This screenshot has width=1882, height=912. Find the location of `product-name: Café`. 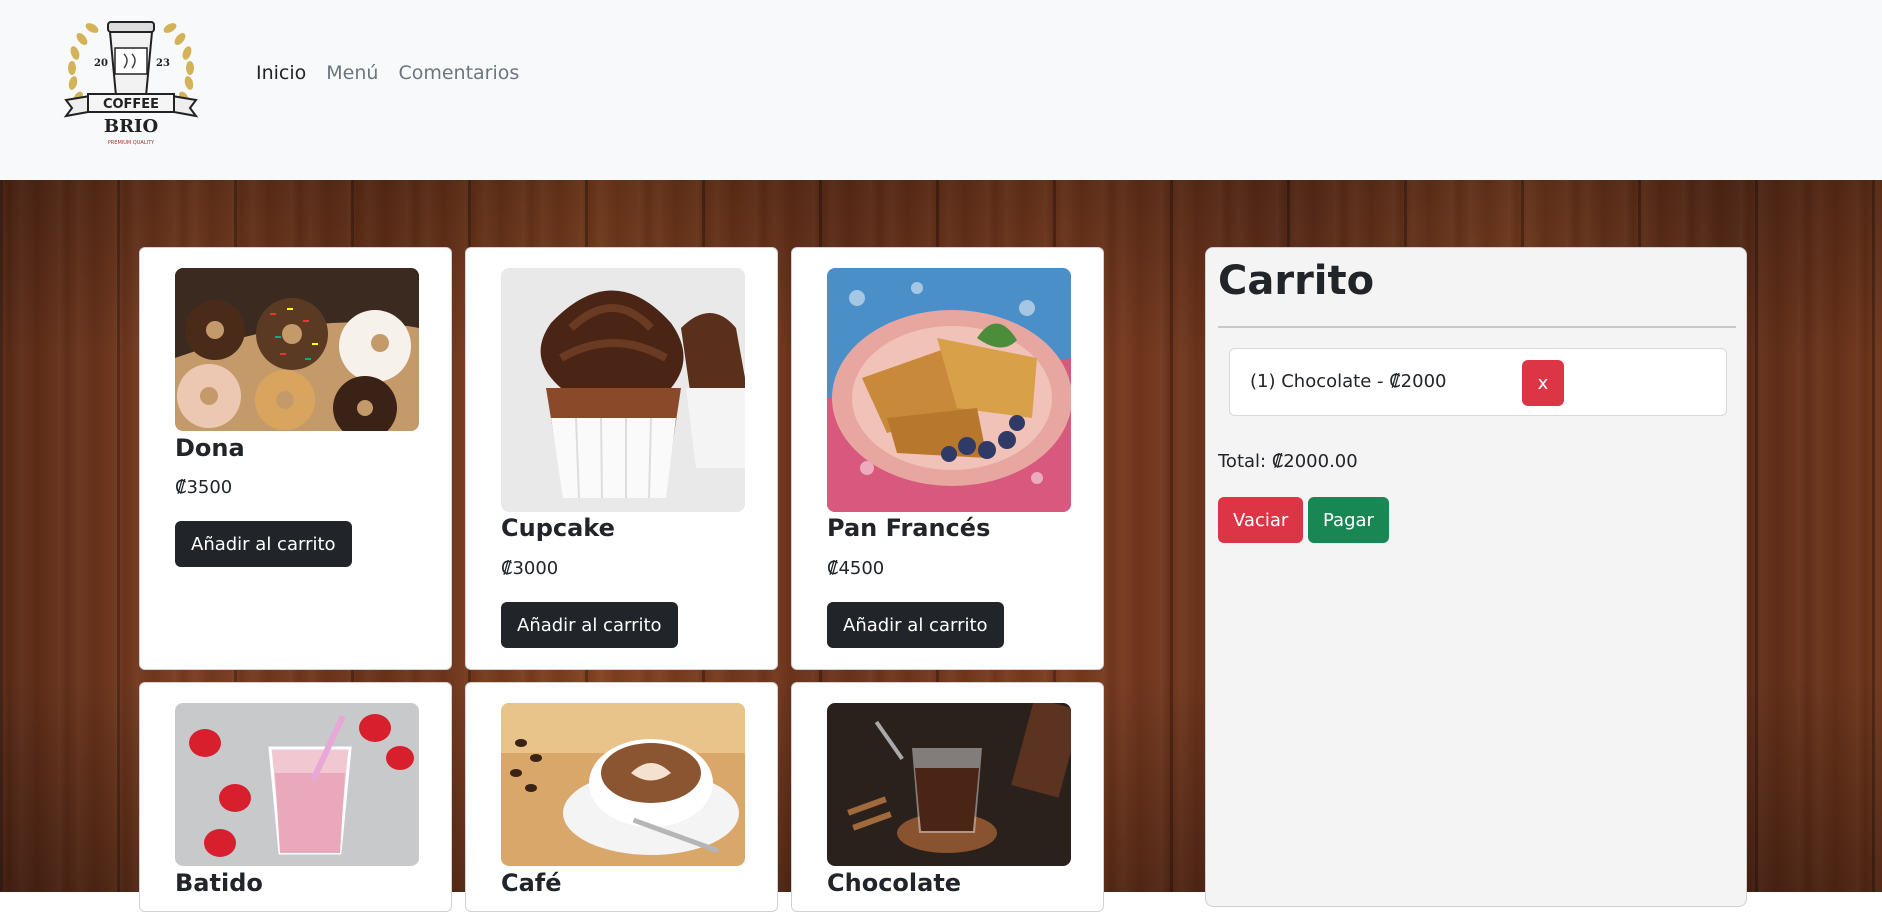

product-name: Café is located at coordinates (531, 883).